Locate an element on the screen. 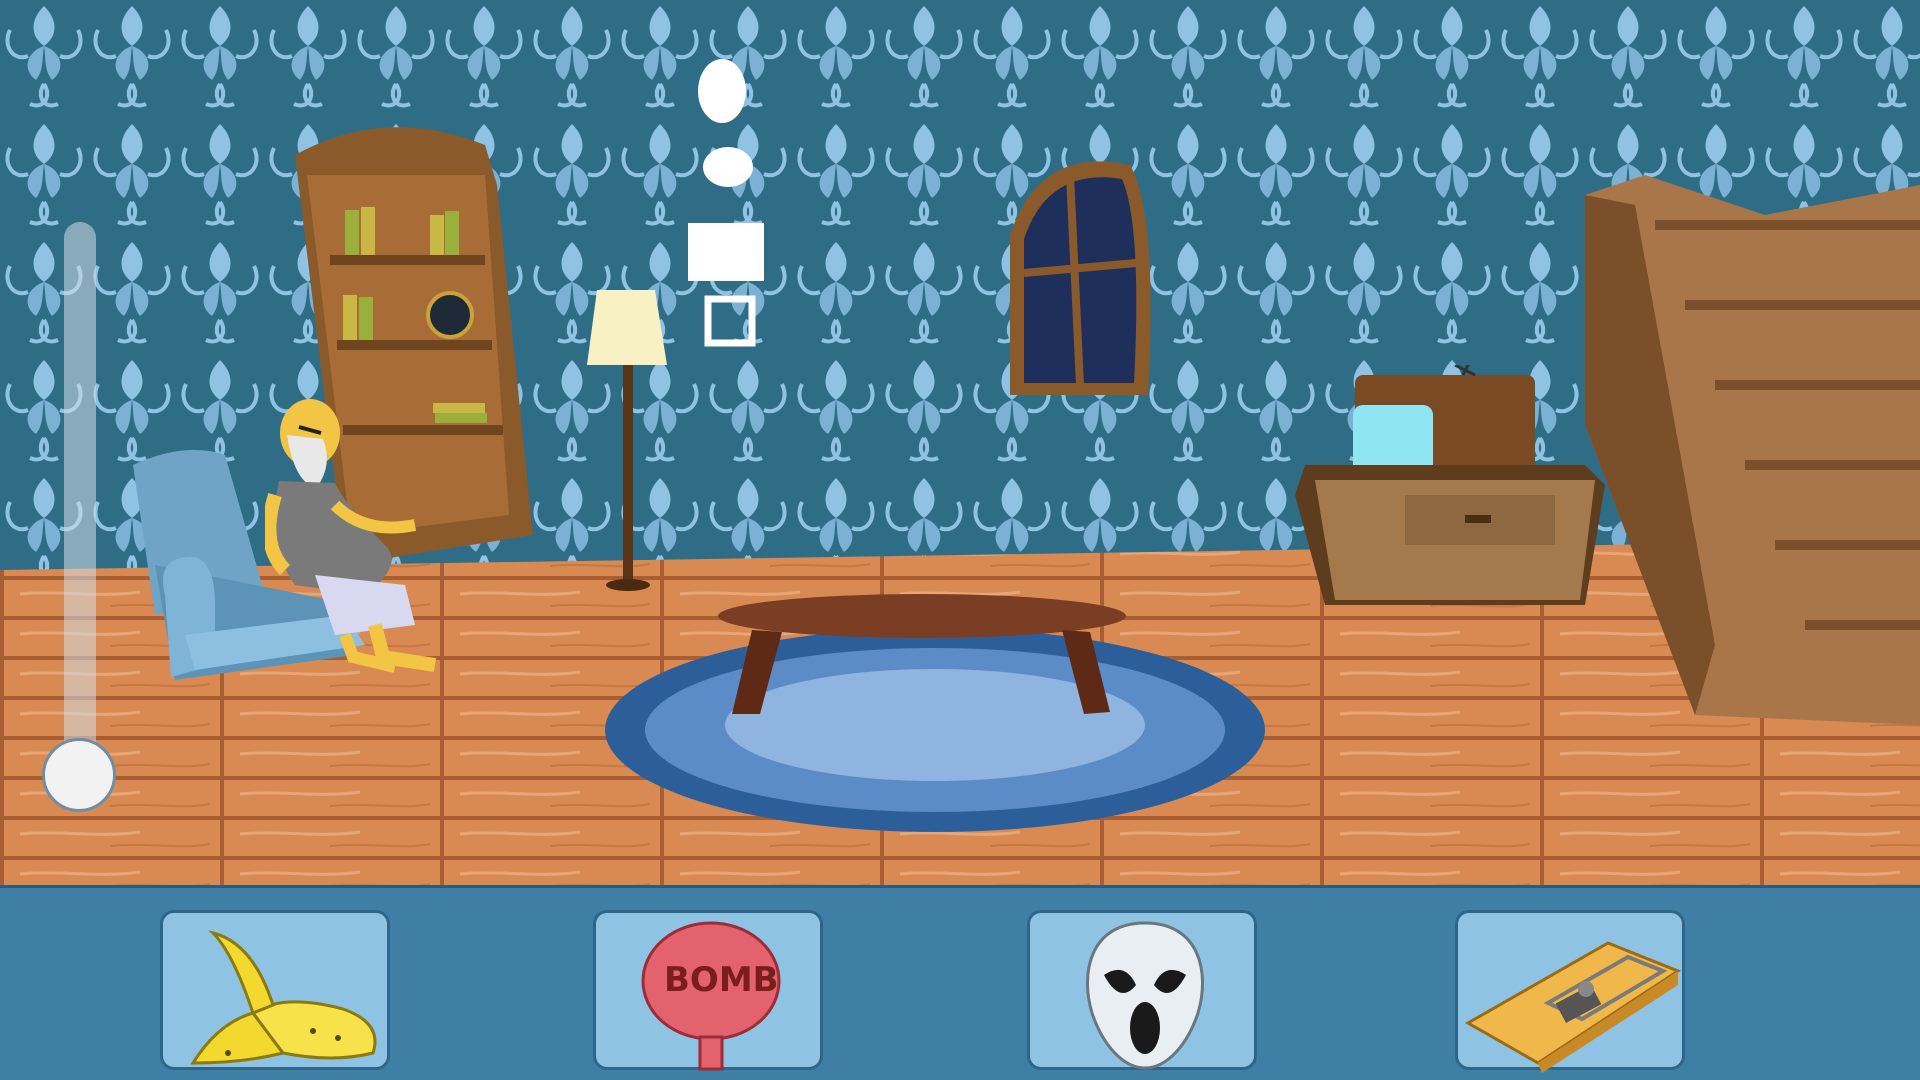 This screenshot has width=1920, height=1080. vertical-slider-thumb is located at coordinates (79, 775).